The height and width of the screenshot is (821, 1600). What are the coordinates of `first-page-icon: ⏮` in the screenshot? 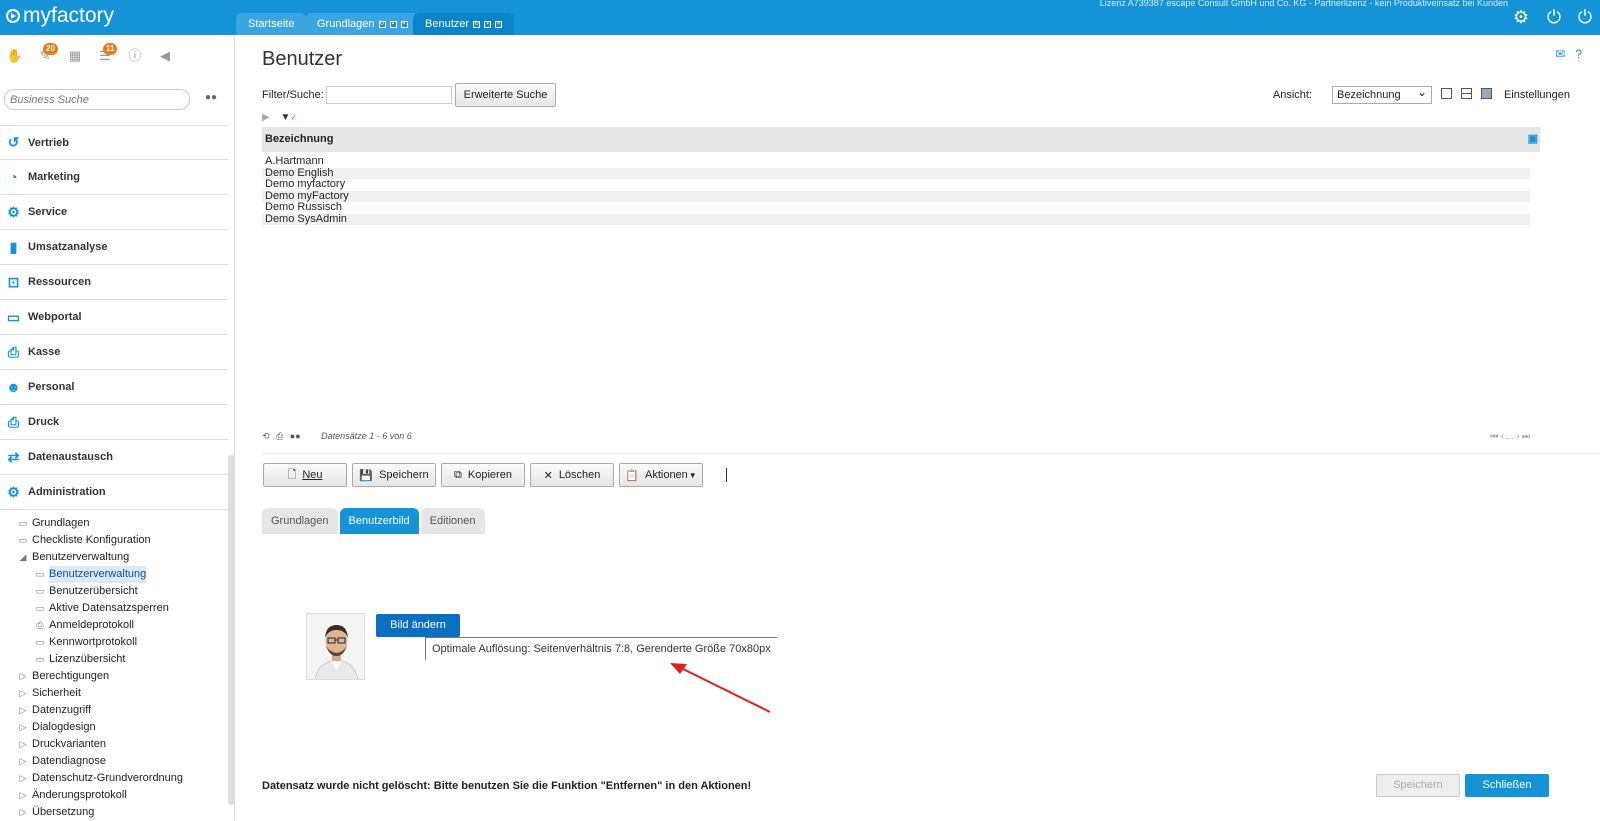 It's located at (1494, 436).